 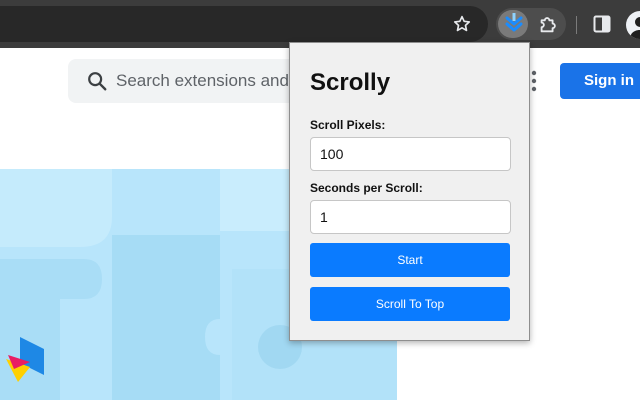 I want to click on popup-title: Scrolly, so click(x=350, y=82).